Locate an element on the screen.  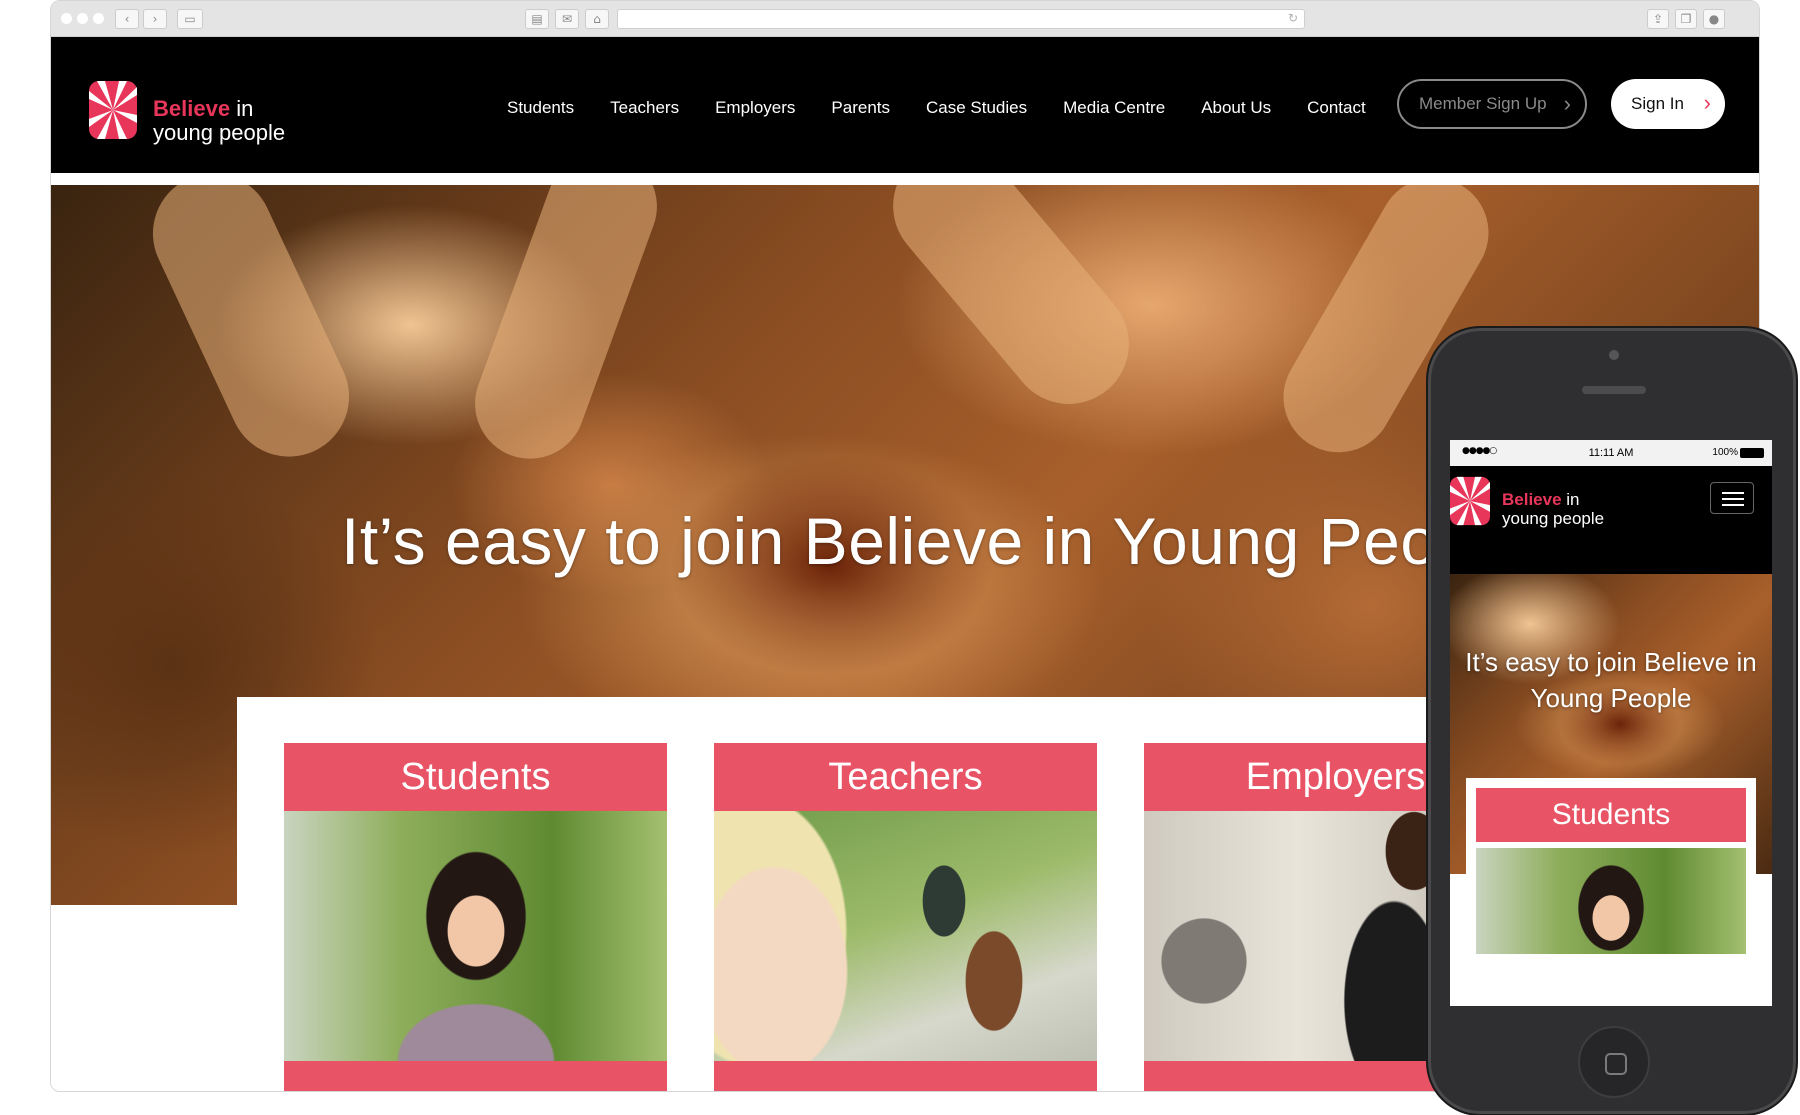
print-button: ▤ is located at coordinates (537, 19).